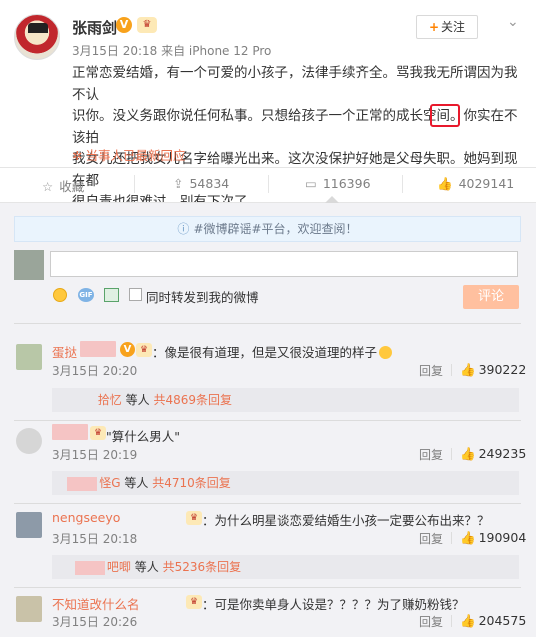  What do you see at coordinates (311, 183) in the screenshot?
I see `comment-icon: ▭` at bounding box center [311, 183].